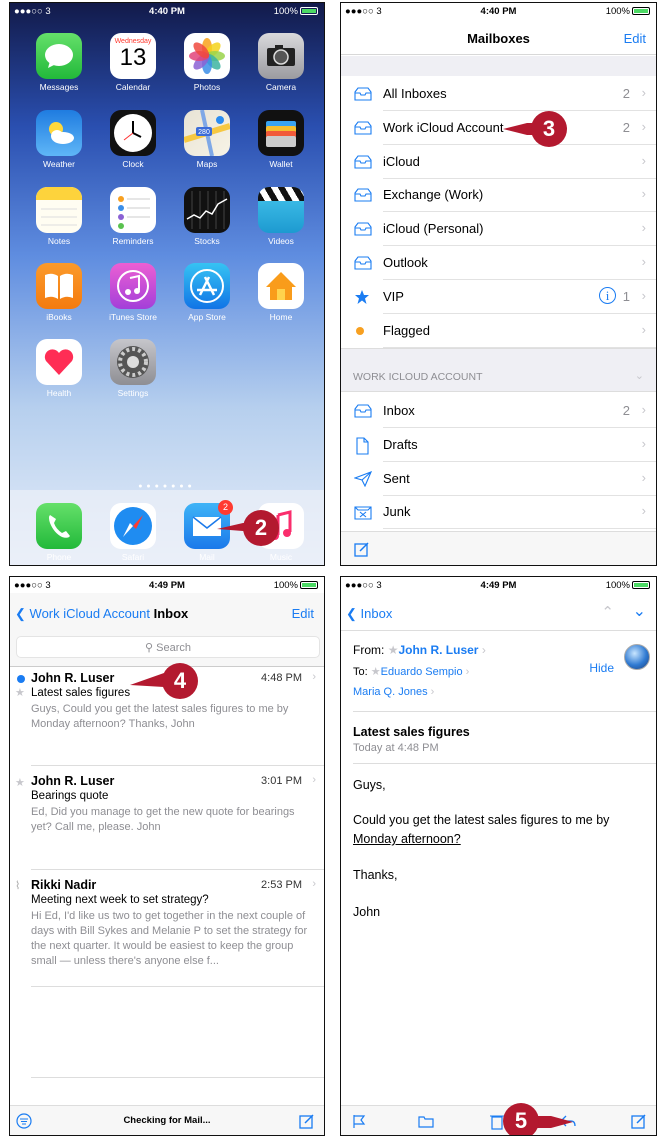  Describe the element at coordinates (438, 650) in the screenshot. I see `sender-name: John R. Luser` at that location.